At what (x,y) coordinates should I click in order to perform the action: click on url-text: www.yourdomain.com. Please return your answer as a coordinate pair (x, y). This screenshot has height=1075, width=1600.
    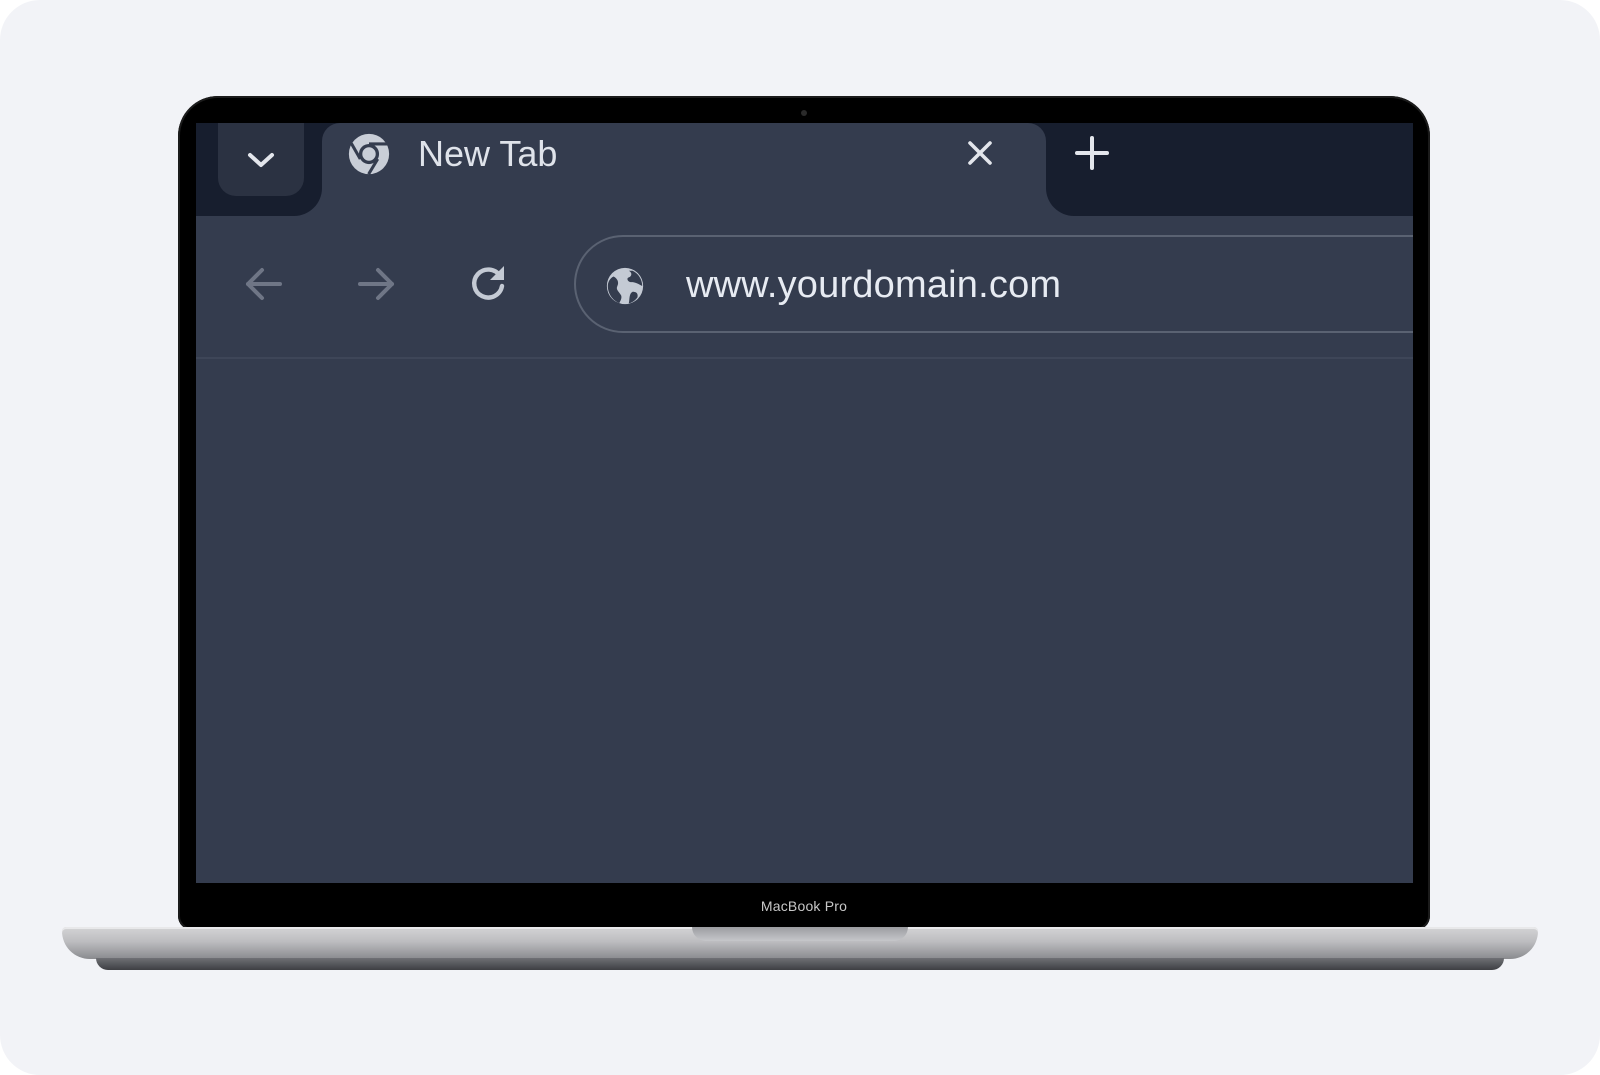
    Looking at the image, I should click on (873, 285).